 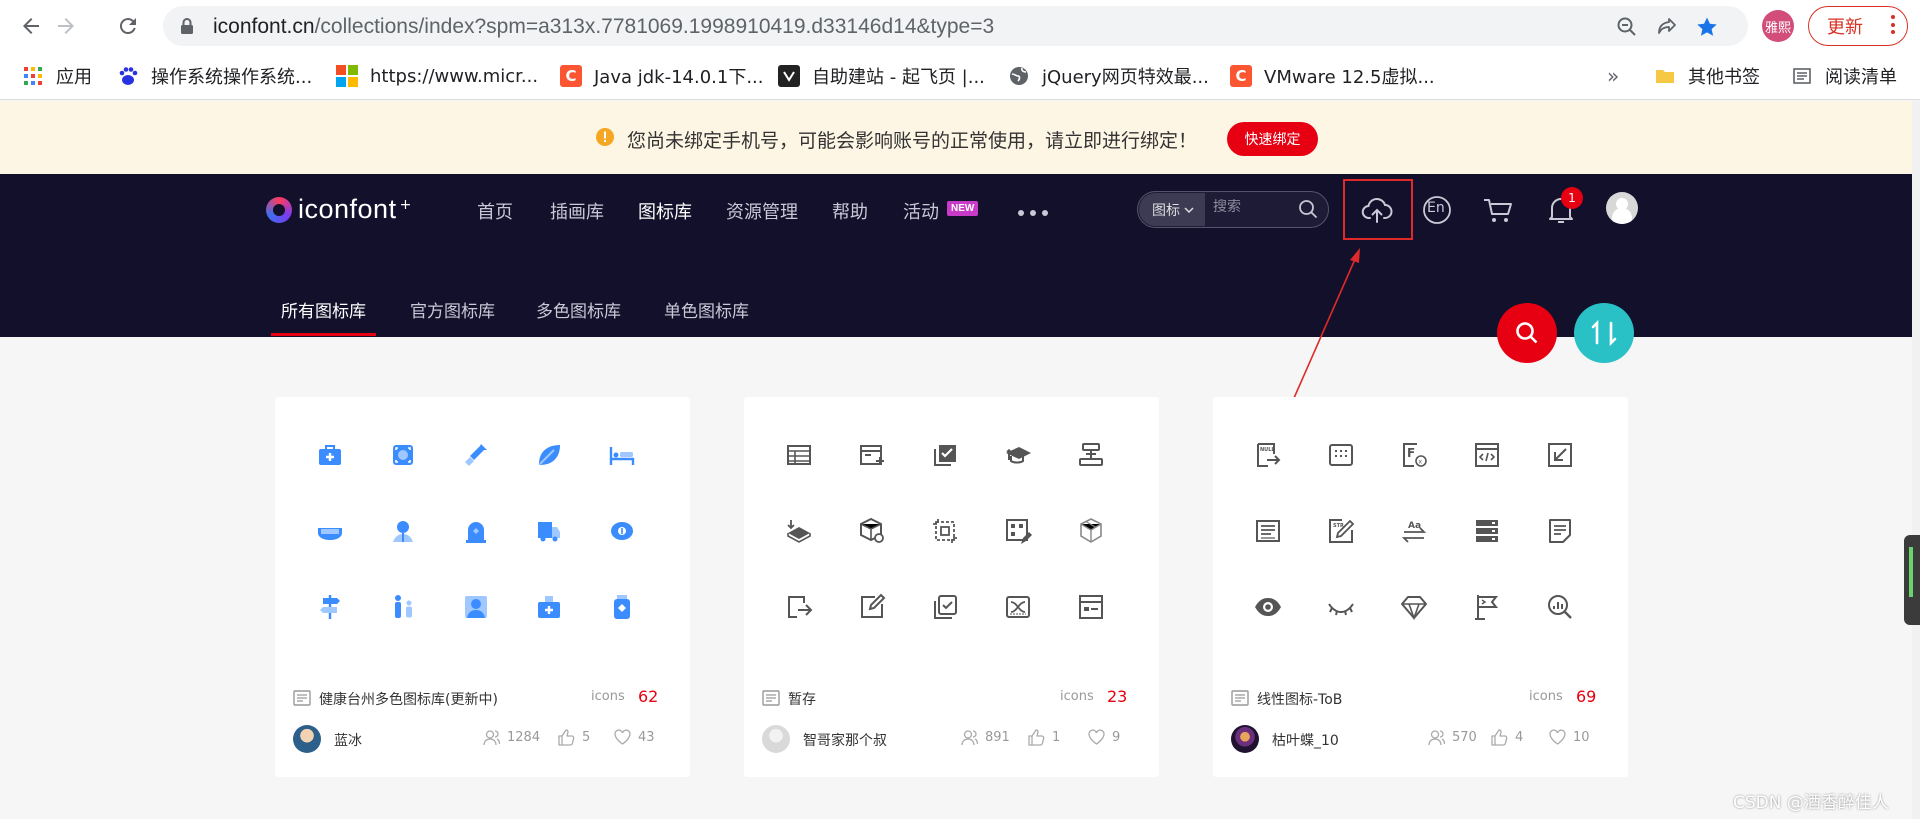 What do you see at coordinates (1559, 455) in the screenshot?
I see `arrow-down-left-icon` at bounding box center [1559, 455].